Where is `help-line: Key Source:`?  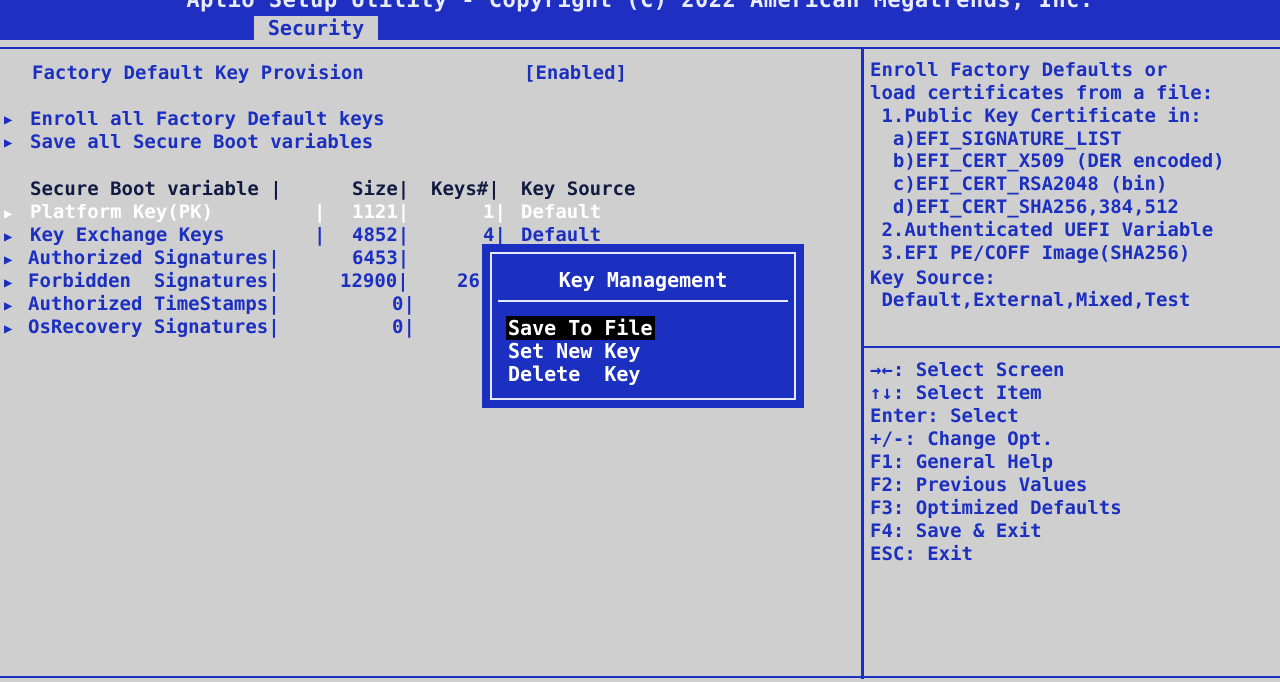
help-line: Key Source: is located at coordinates (933, 278).